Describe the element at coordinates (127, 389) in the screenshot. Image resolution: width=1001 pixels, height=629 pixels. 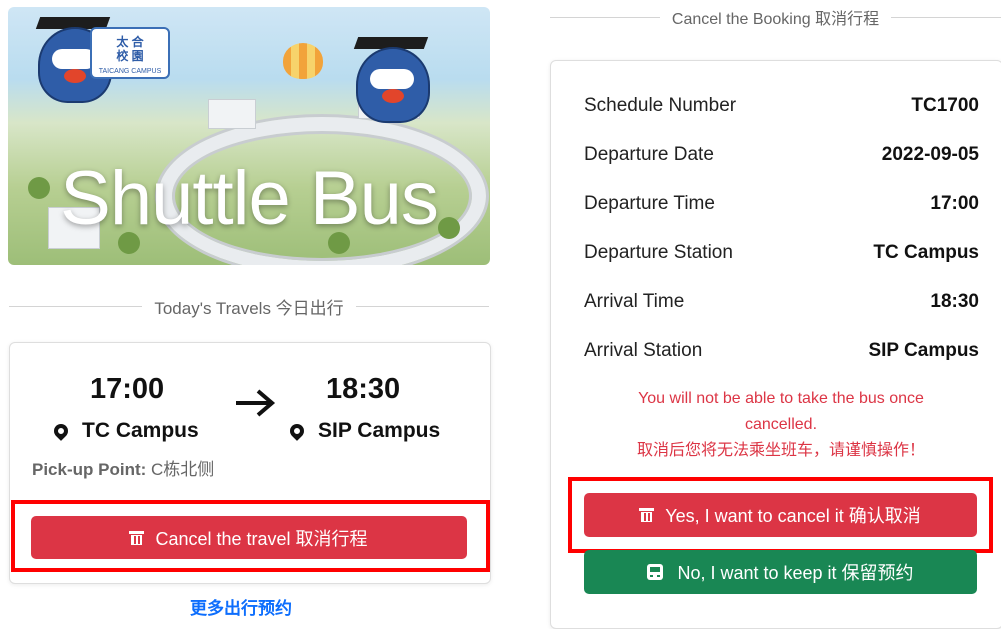
I see `departure-time: 17:00` at that location.